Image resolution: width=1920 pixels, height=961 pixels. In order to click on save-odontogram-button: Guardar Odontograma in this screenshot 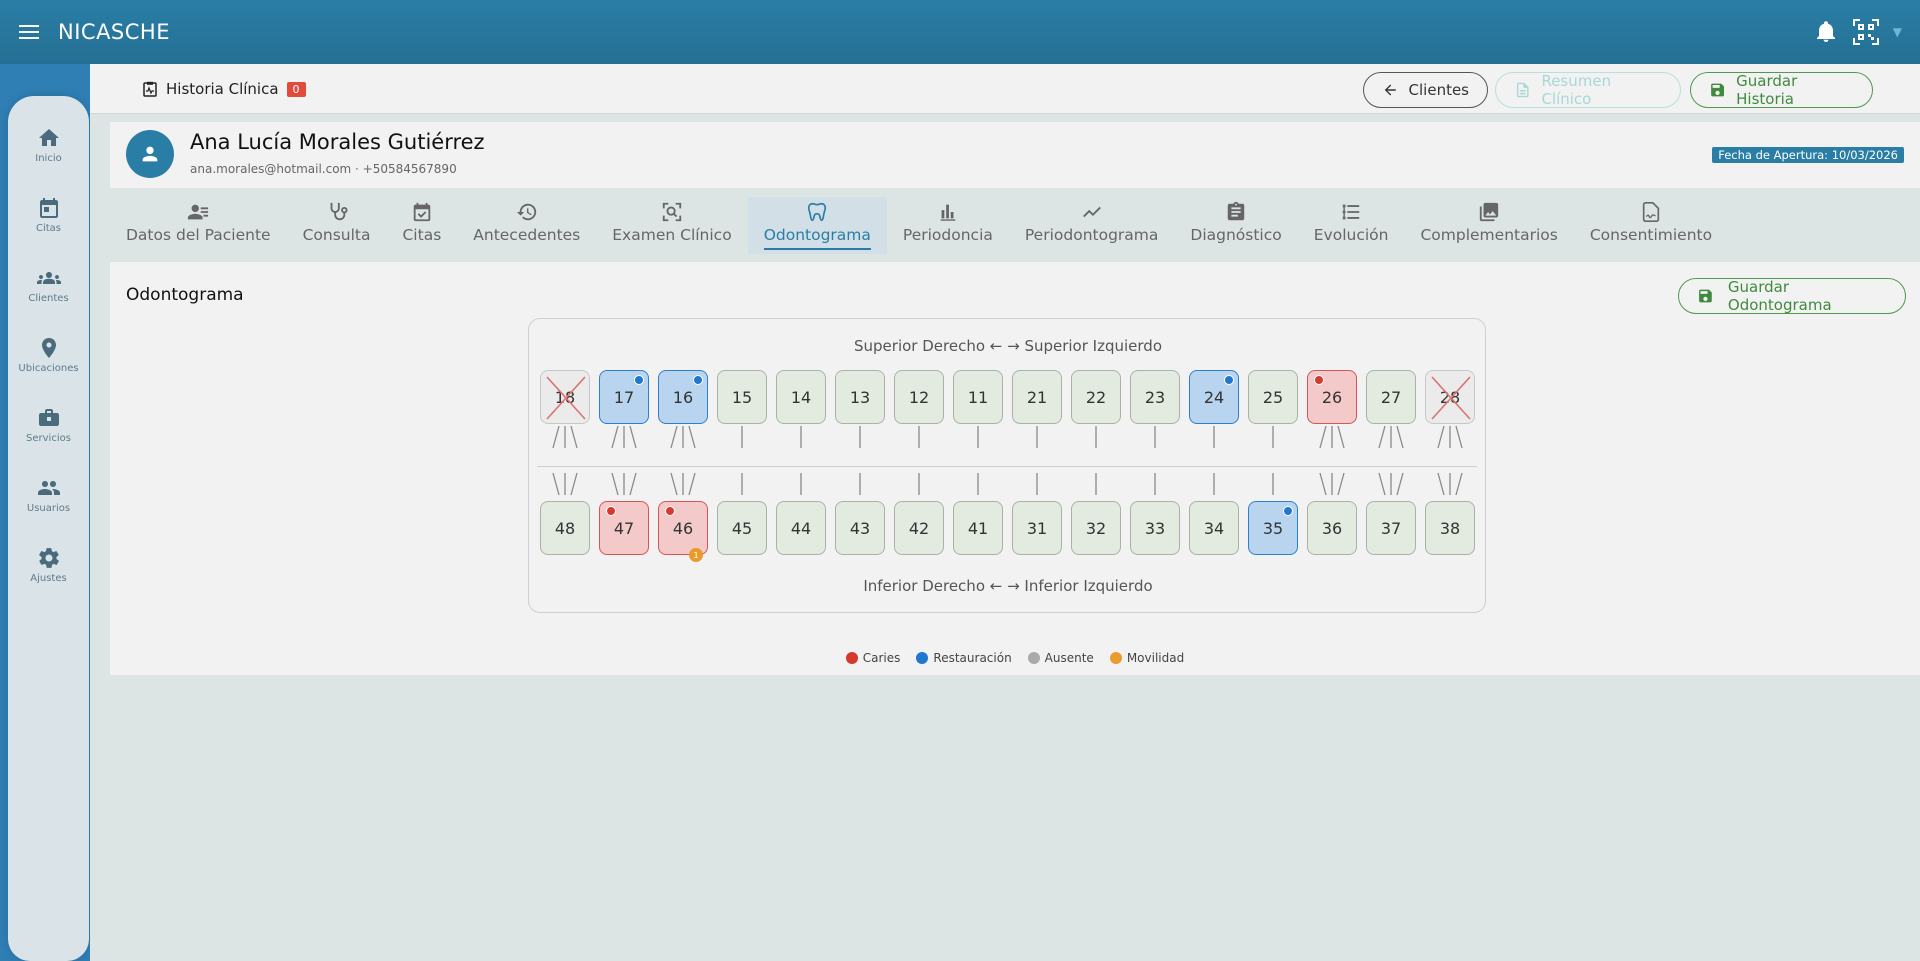, I will do `click(1792, 296)`.